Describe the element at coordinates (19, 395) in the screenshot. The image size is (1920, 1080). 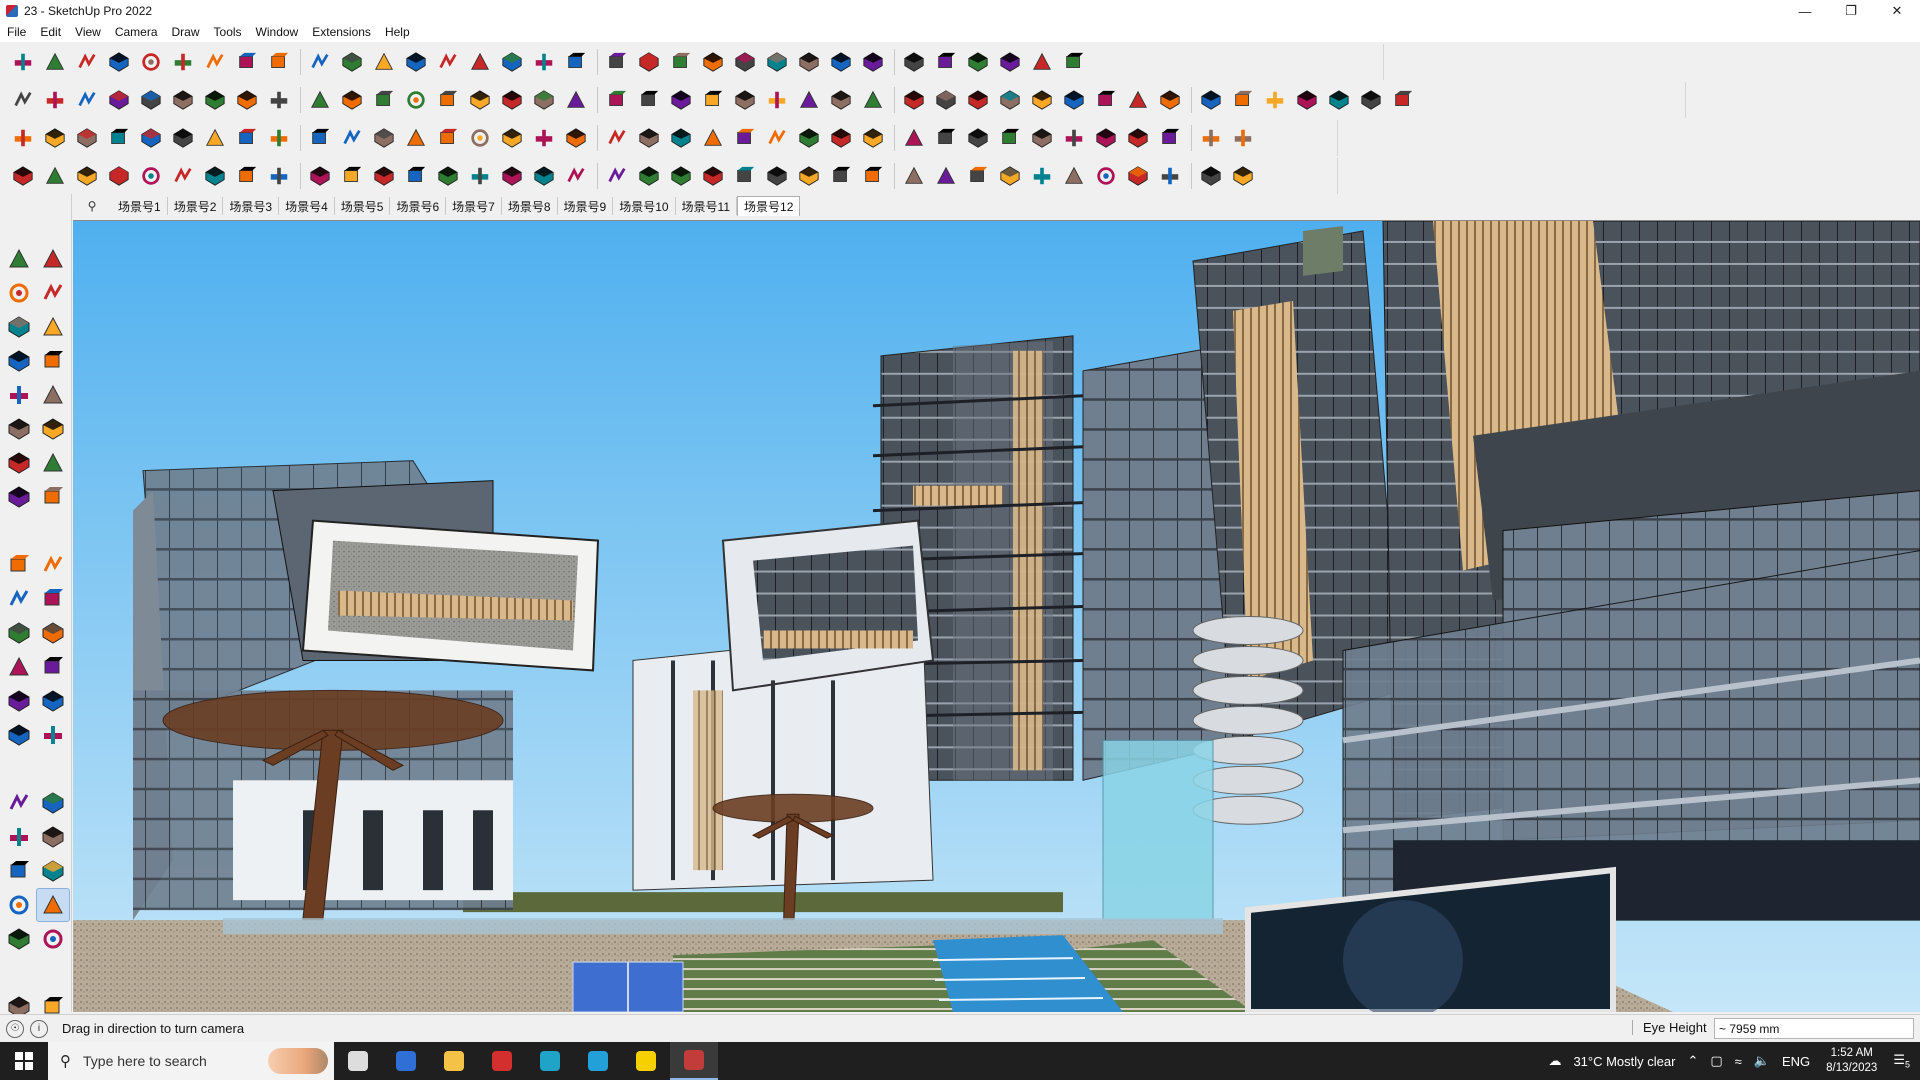
I see `rectangle-icon` at that location.